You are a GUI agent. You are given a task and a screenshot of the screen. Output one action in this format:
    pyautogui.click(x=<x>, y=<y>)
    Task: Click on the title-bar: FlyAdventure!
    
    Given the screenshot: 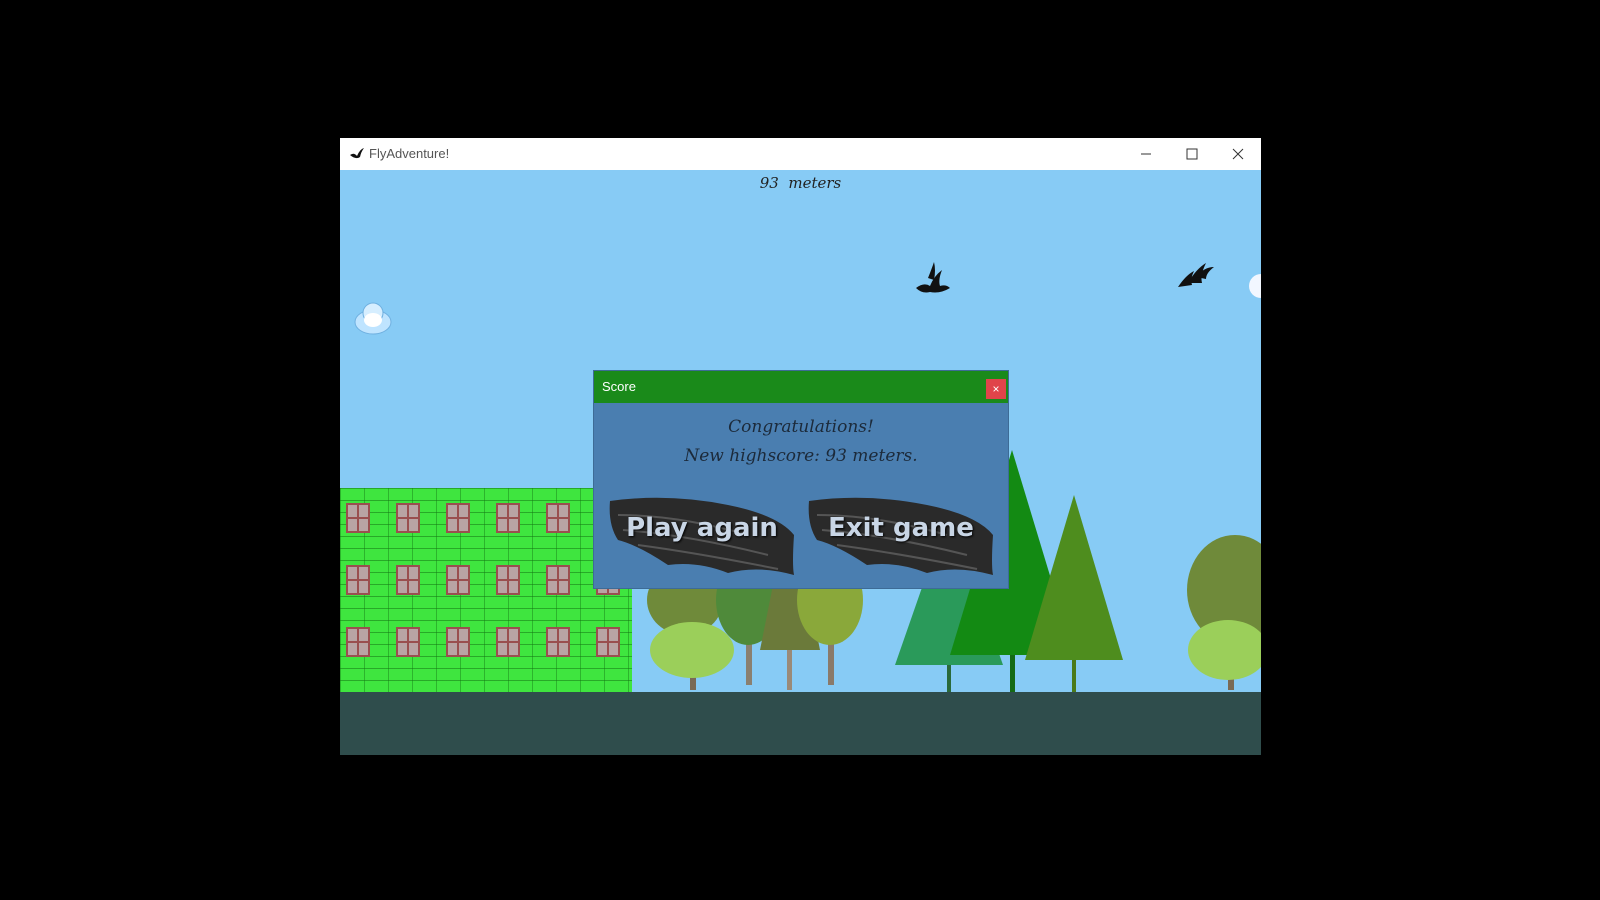 What is the action you would take?
    pyautogui.click(x=800, y=154)
    